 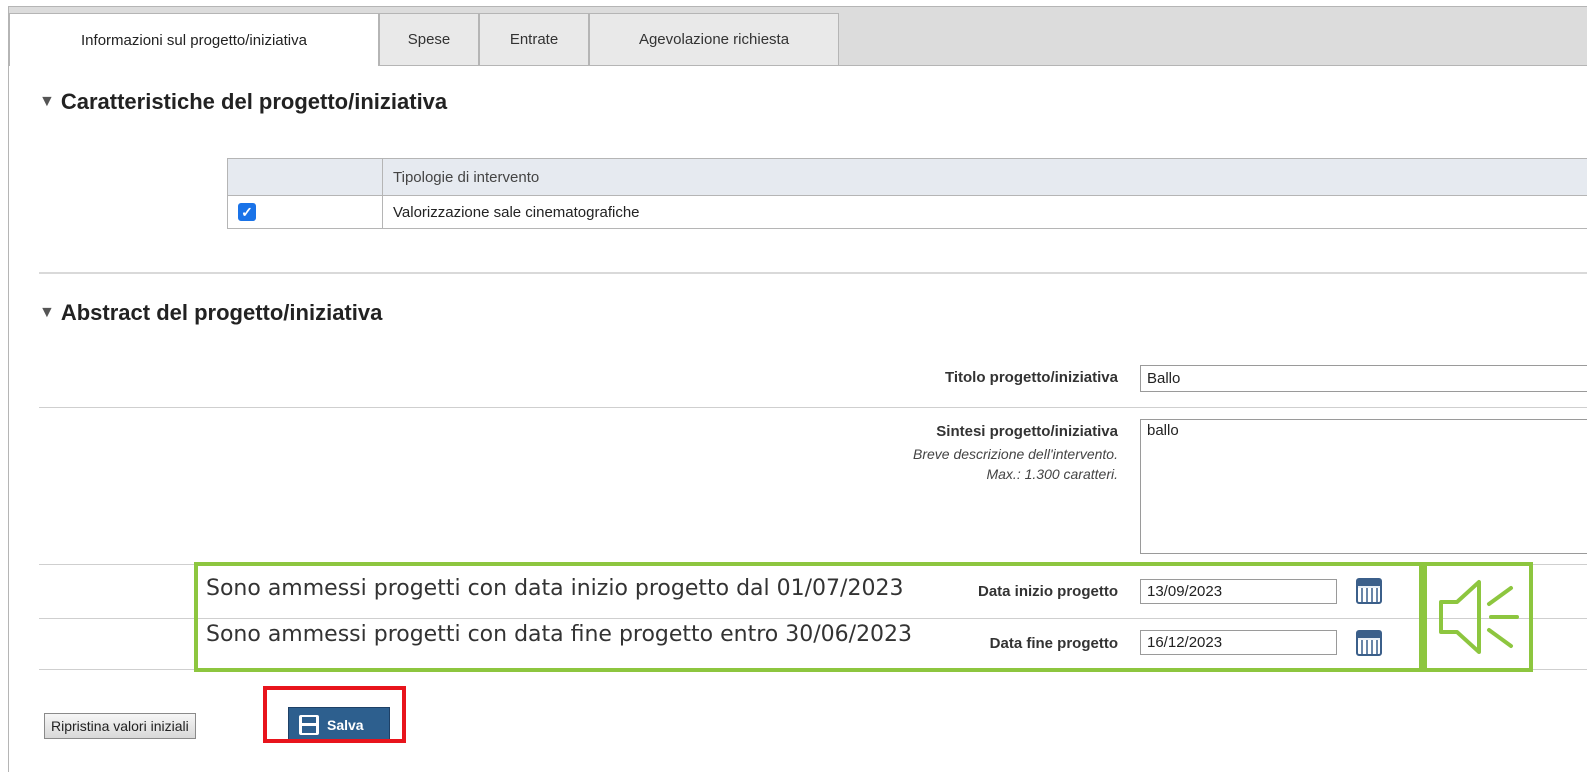 What do you see at coordinates (305, 212) in the screenshot?
I see `checkbox-cell: ✓` at bounding box center [305, 212].